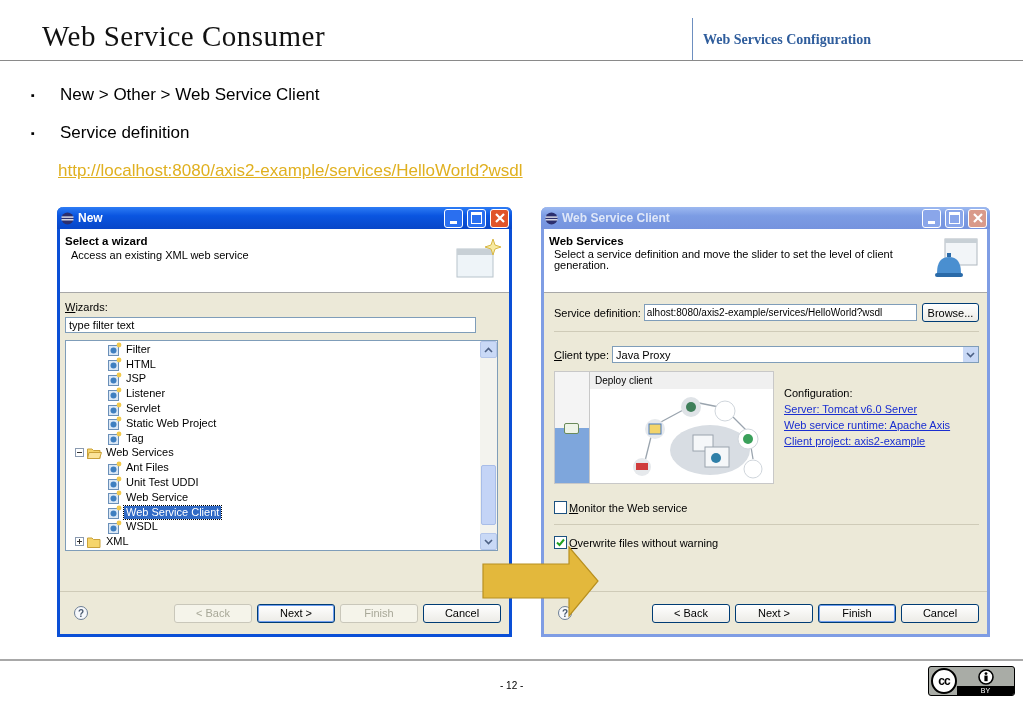 This screenshot has width=1023, height=708. What do you see at coordinates (488, 349) in the screenshot?
I see `caret-up-icon` at bounding box center [488, 349].